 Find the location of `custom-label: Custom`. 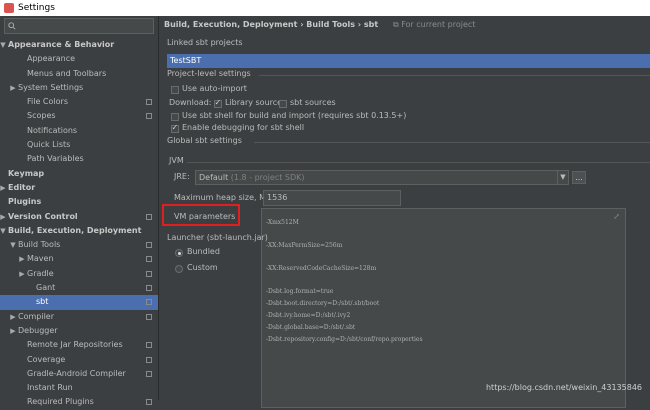

custom-label: Custom is located at coordinates (202, 267).